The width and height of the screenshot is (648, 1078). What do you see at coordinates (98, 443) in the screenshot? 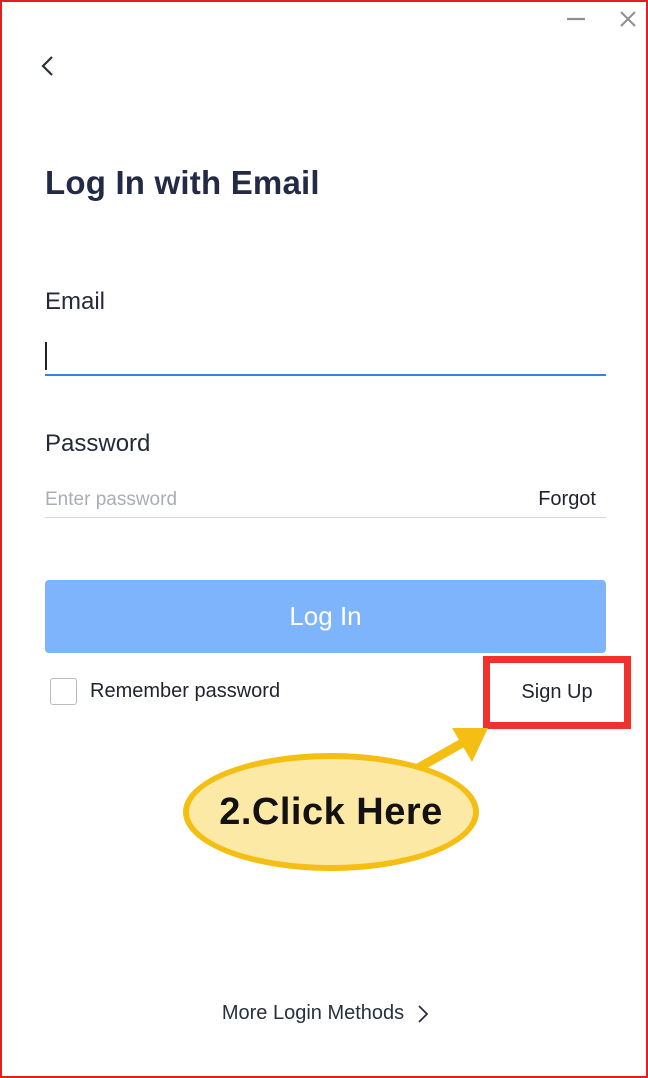
I see `password-label: Password` at bounding box center [98, 443].